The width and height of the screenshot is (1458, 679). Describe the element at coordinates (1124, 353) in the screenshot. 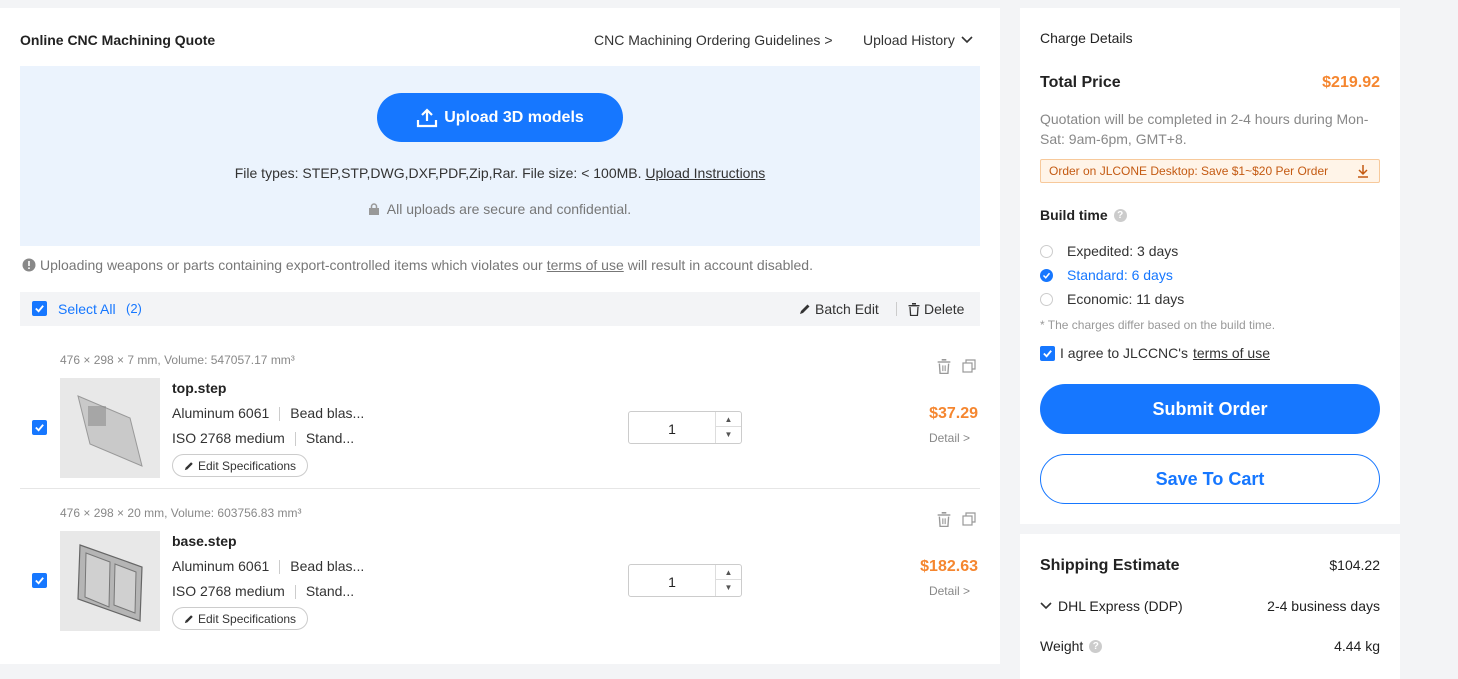

I see `agree-text: I agree to JLCCNC's` at that location.